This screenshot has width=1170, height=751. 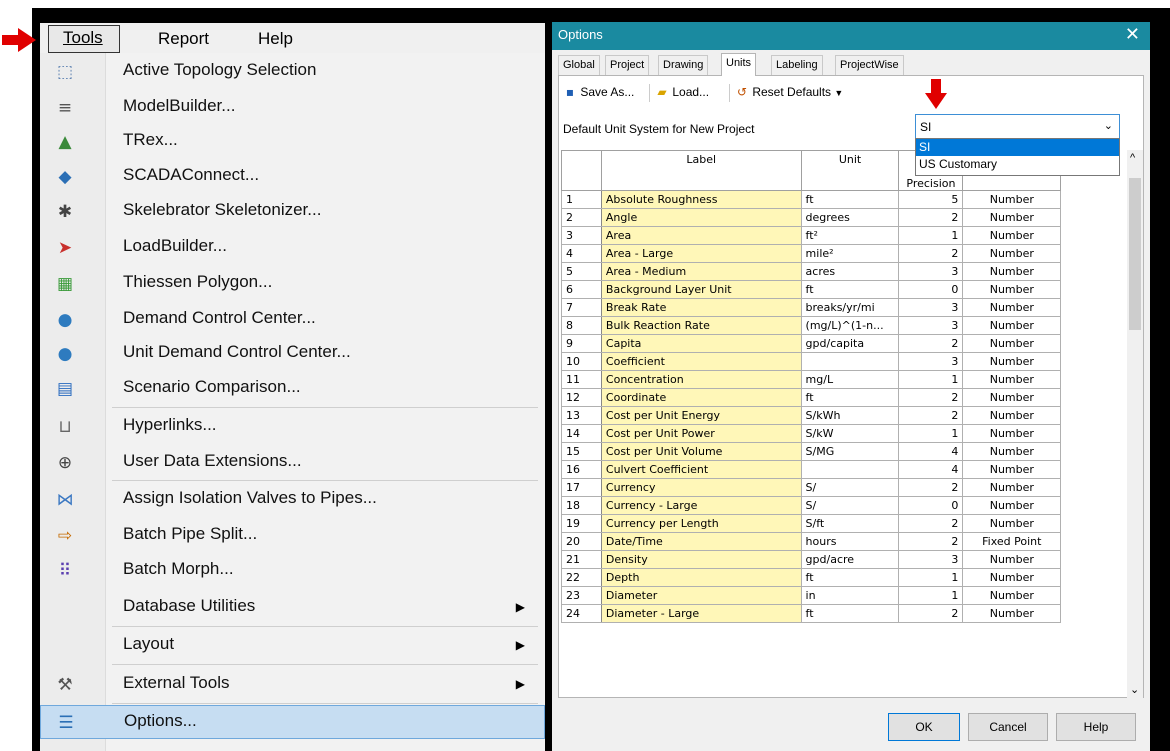 I want to click on precision-cell: 0, so click(x=931, y=289).